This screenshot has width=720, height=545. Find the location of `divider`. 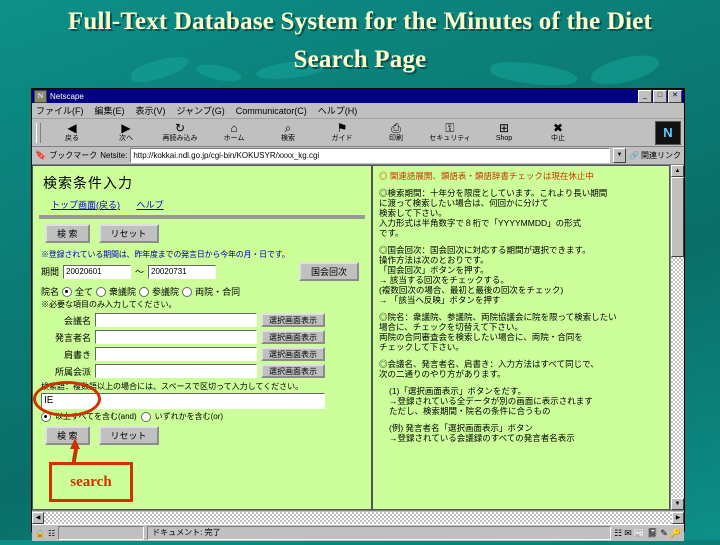

divider is located at coordinates (202, 217).